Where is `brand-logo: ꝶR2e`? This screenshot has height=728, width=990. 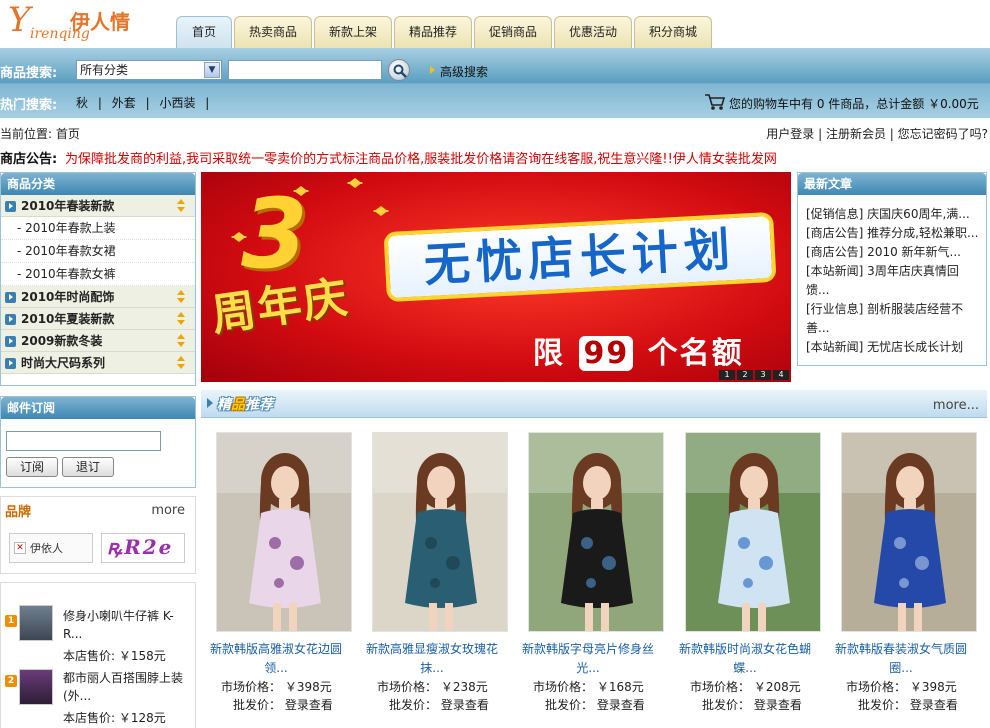 brand-logo: ꝶR2e is located at coordinates (143, 548).